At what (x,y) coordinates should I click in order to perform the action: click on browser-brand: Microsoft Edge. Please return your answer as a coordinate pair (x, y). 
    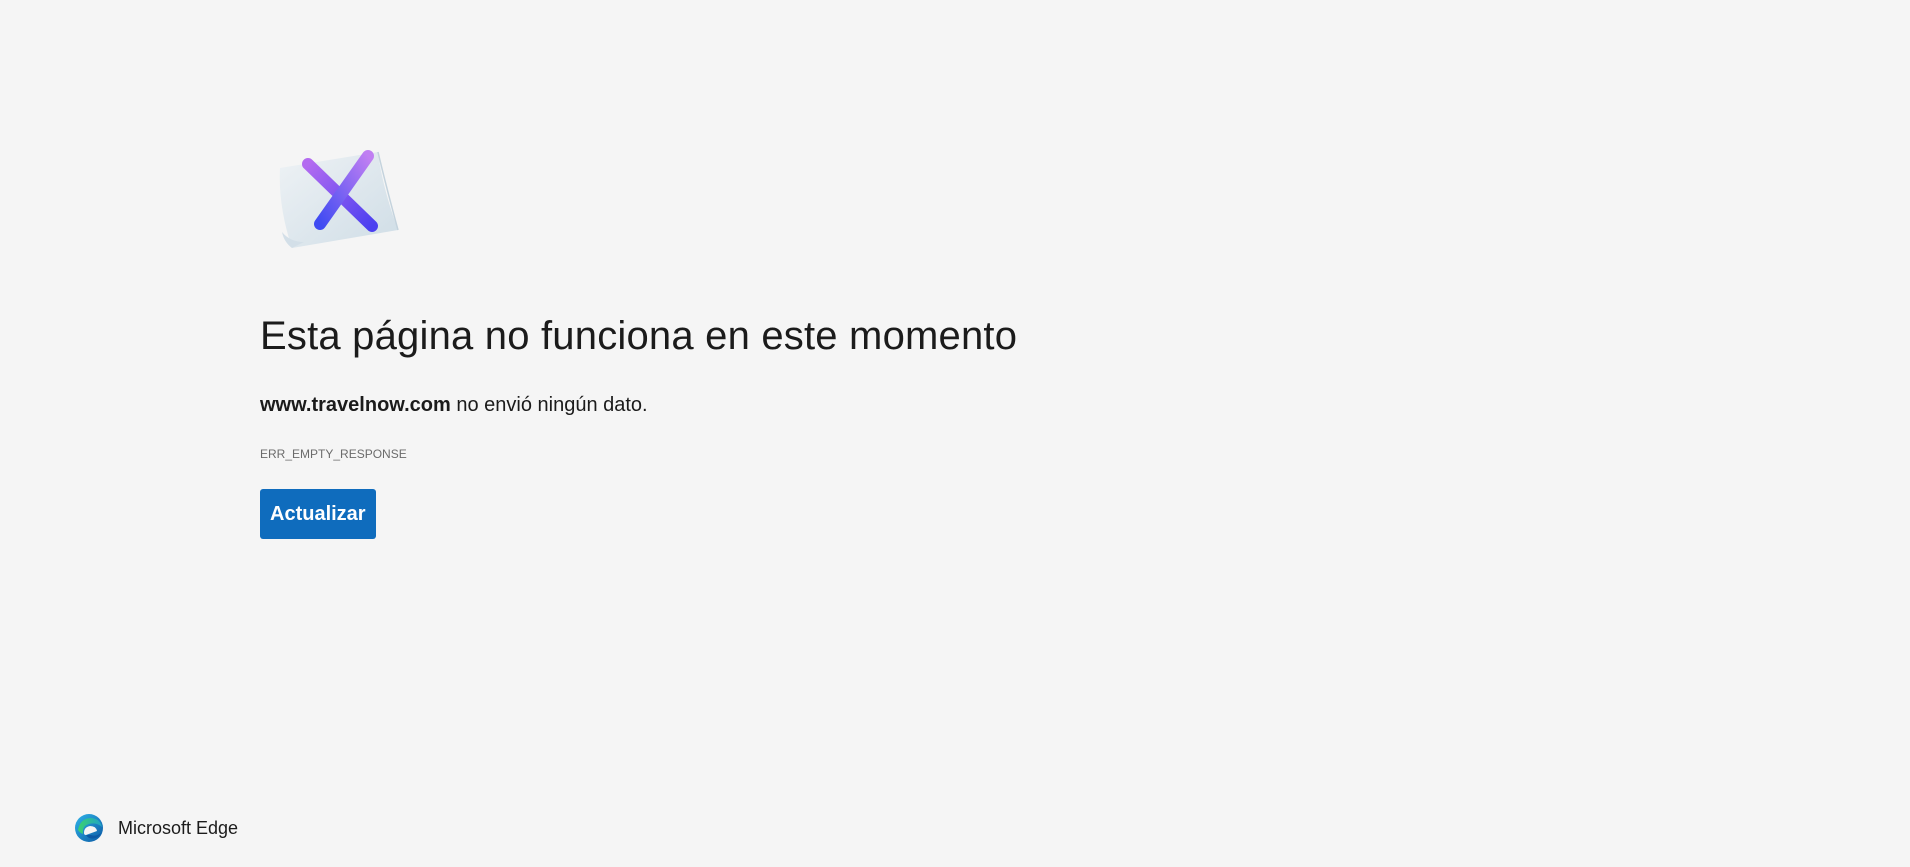
    Looking at the image, I should click on (156, 828).